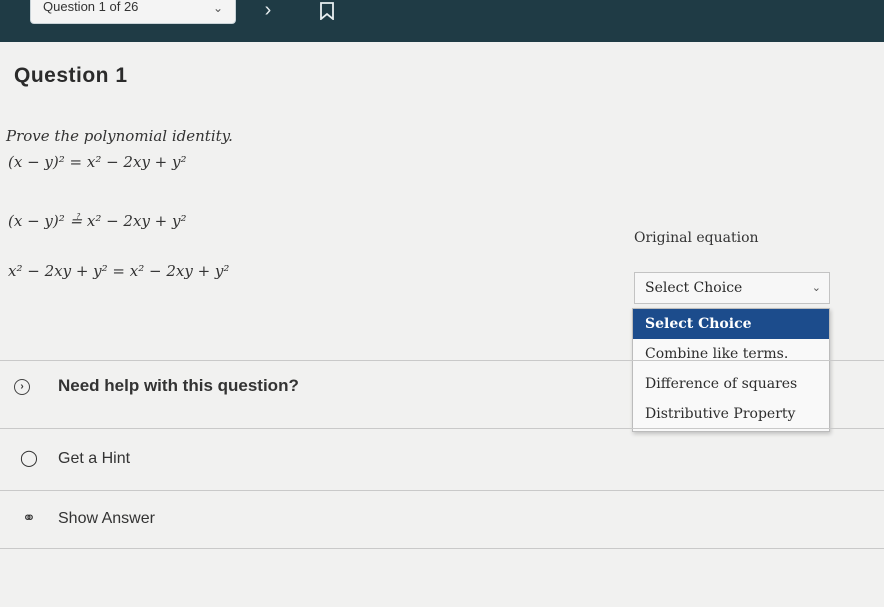  What do you see at coordinates (731, 354) in the screenshot?
I see `option-combine-like-terms: Combine like terms.` at bounding box center [731, 354].